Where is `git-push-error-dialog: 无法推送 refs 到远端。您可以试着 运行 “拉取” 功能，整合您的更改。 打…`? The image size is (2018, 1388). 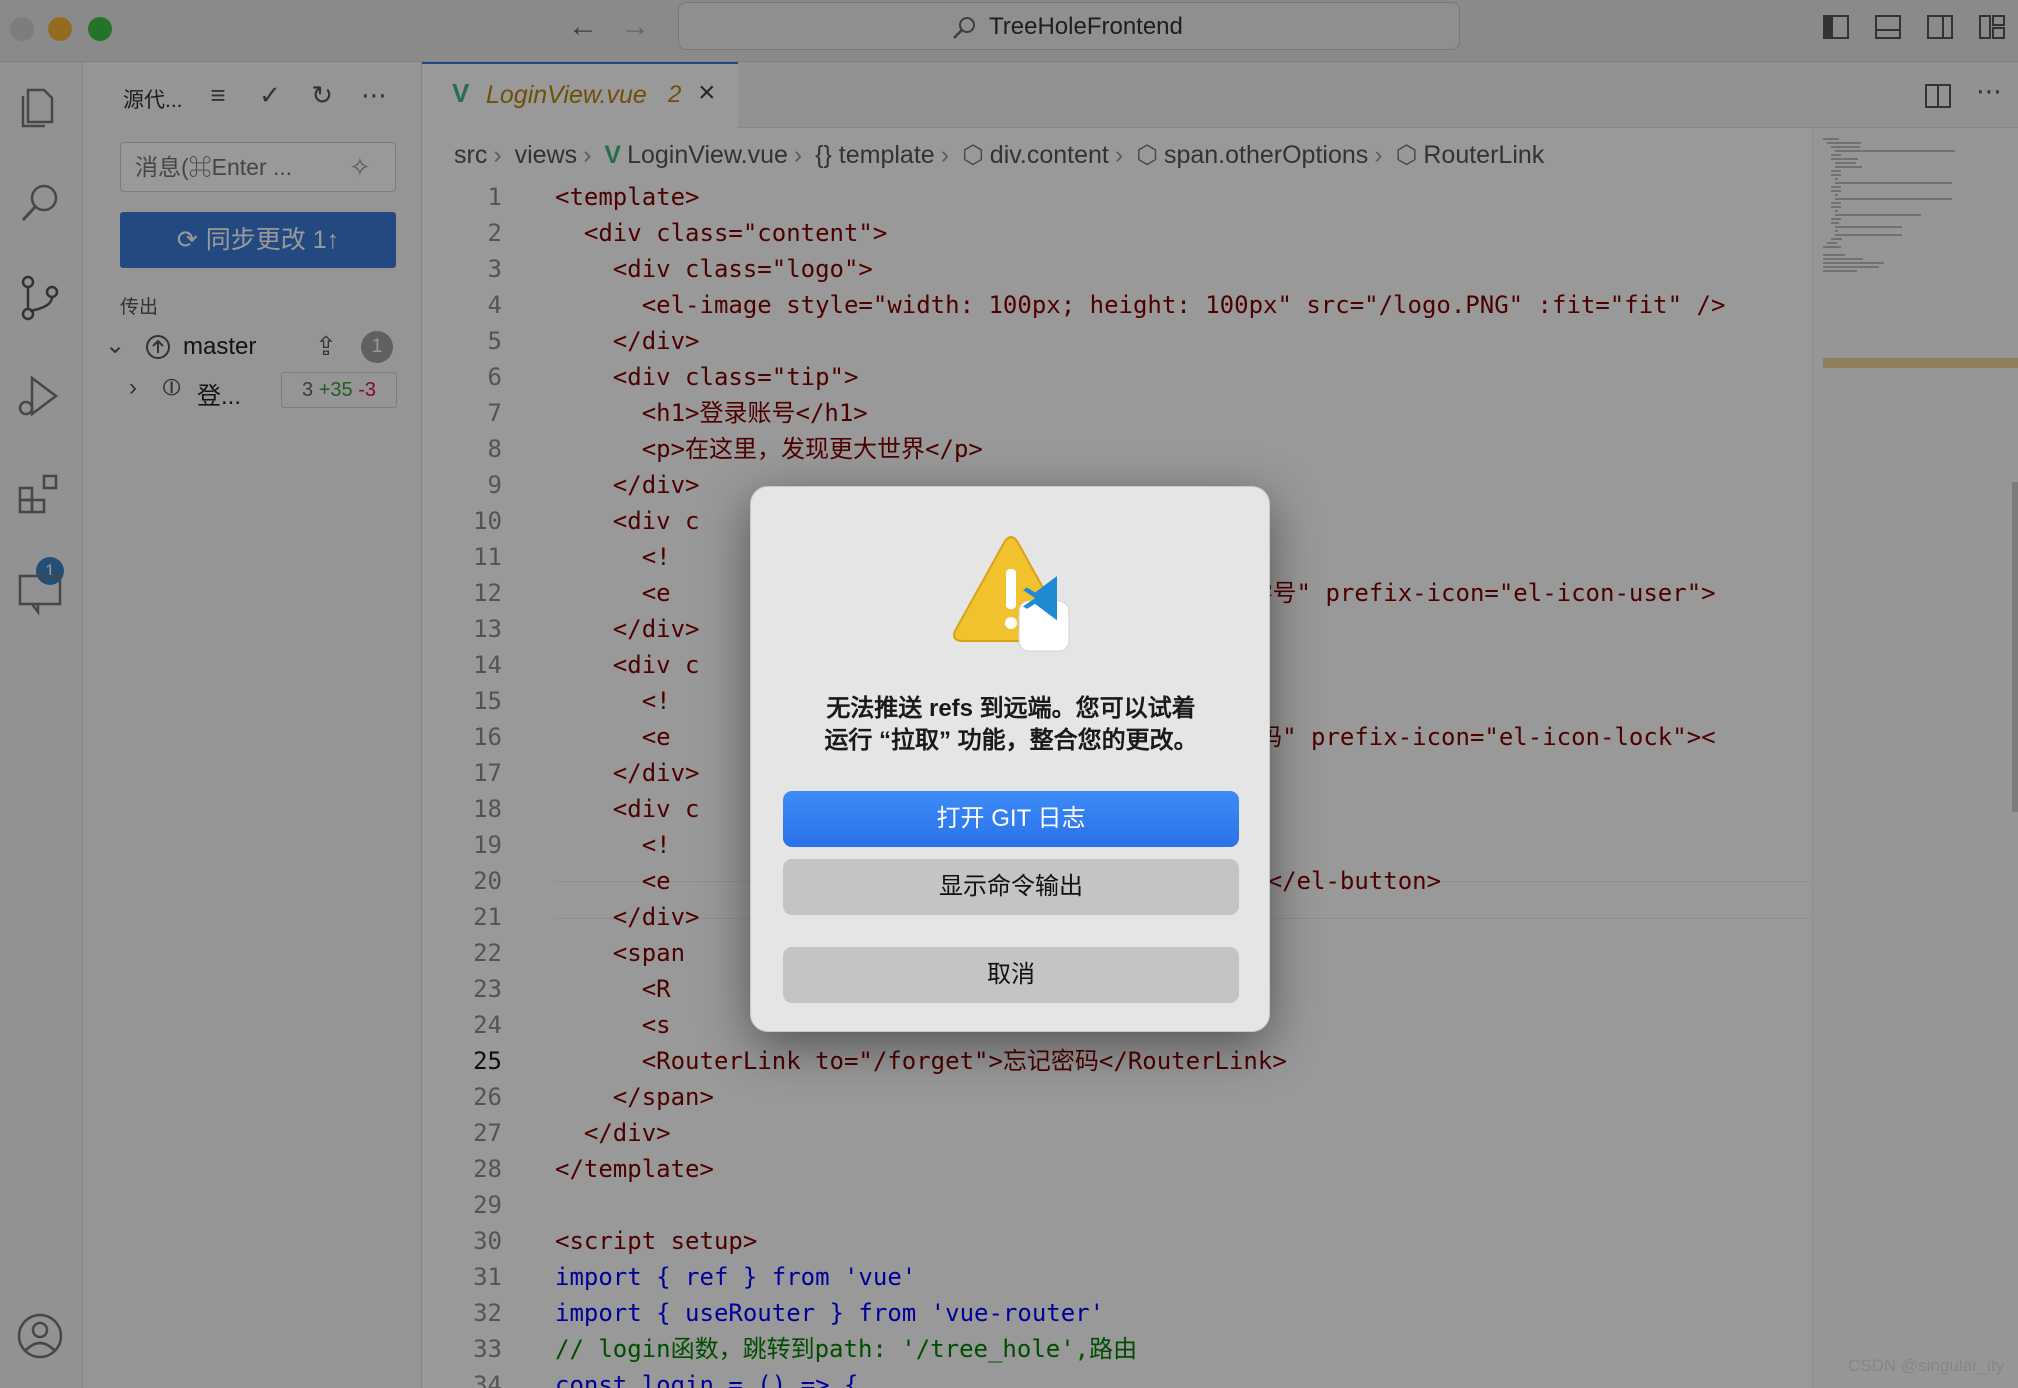 git-push-error-dialog: 无法推送 refs 到远端。您可以试着 运行 “拉取” 功能，整合您的更改。 打… is located at coordinates (1010, 759).